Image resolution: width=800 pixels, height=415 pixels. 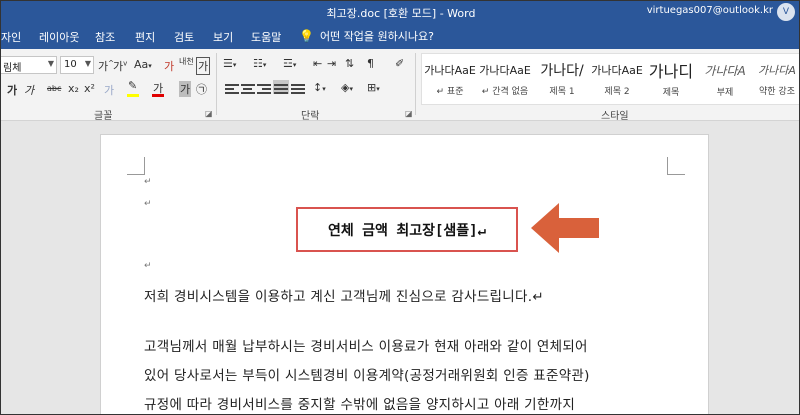 I want to click on increase-indent-icon: ⇥, so click(x=332, y=63).